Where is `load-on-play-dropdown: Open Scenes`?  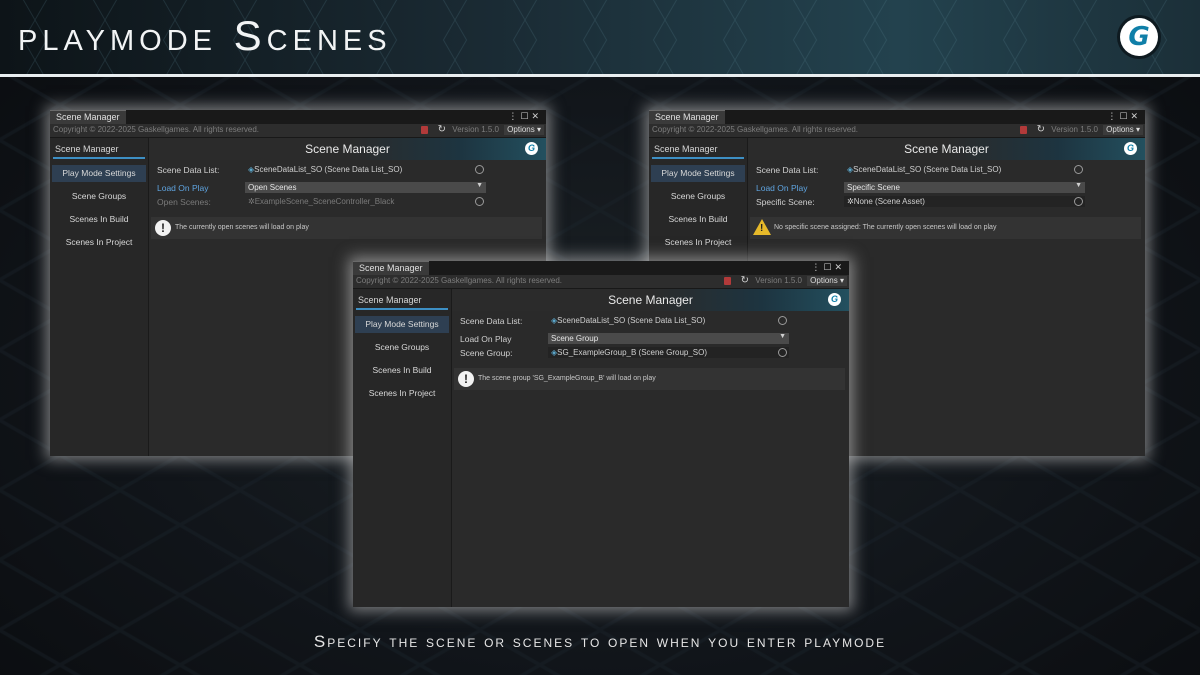
load-on-play-dropdown: Open Scenes is located at coordinates (365, 187).